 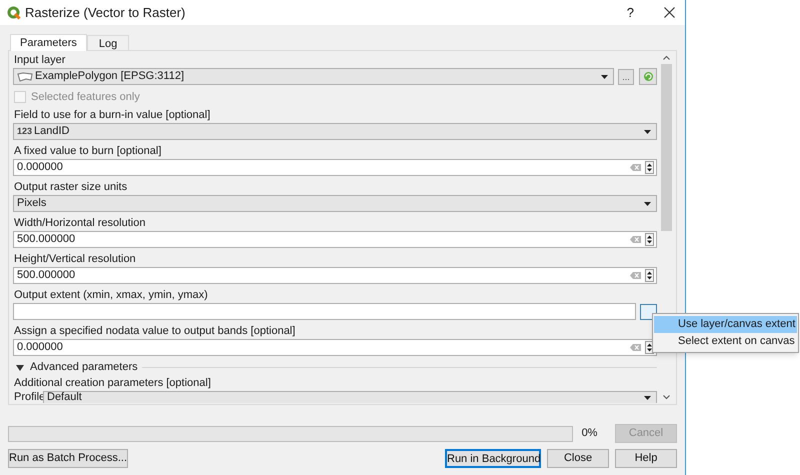 What do you see at coordinates (48, 42) in the screenshot?
I see `tab: Parameters` at bounding box center [48, 42].